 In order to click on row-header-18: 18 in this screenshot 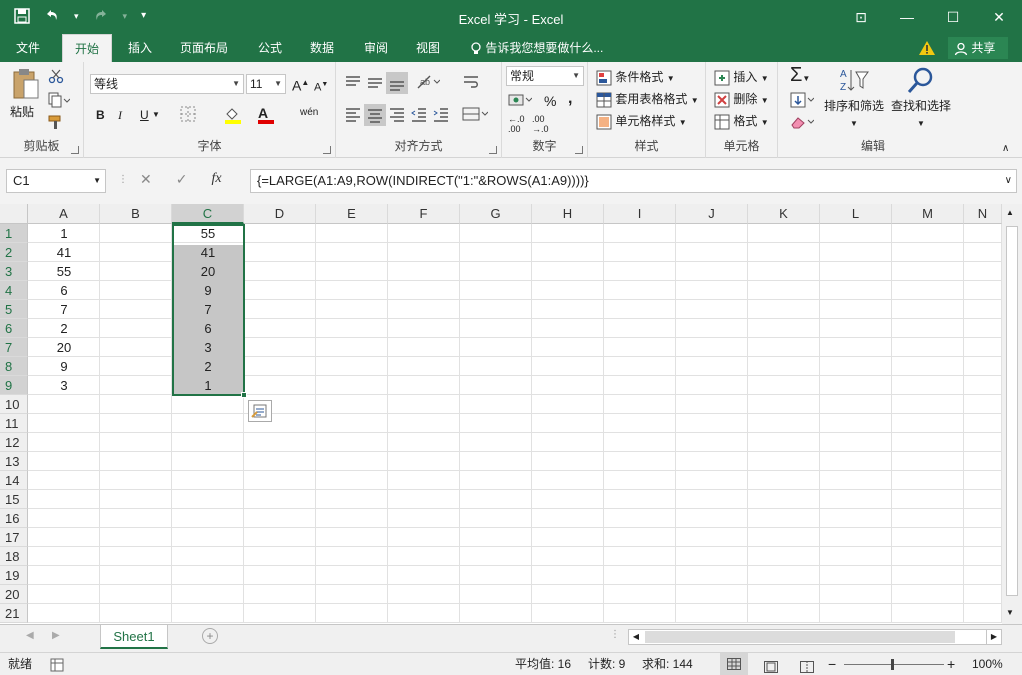, I will do `click(14, 556)`.